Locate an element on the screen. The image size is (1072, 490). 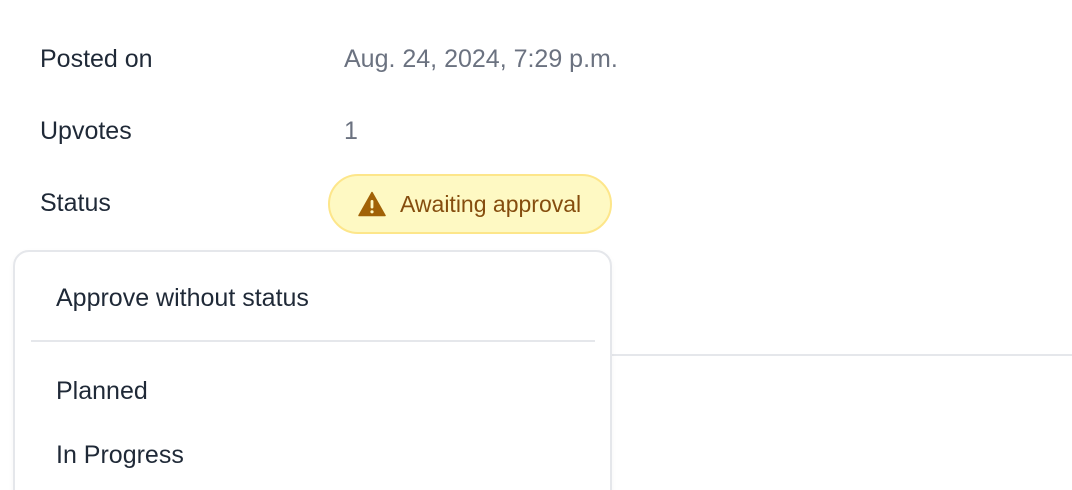
menu-item-in-progress: In Progress is located at coordinates (120, 455).